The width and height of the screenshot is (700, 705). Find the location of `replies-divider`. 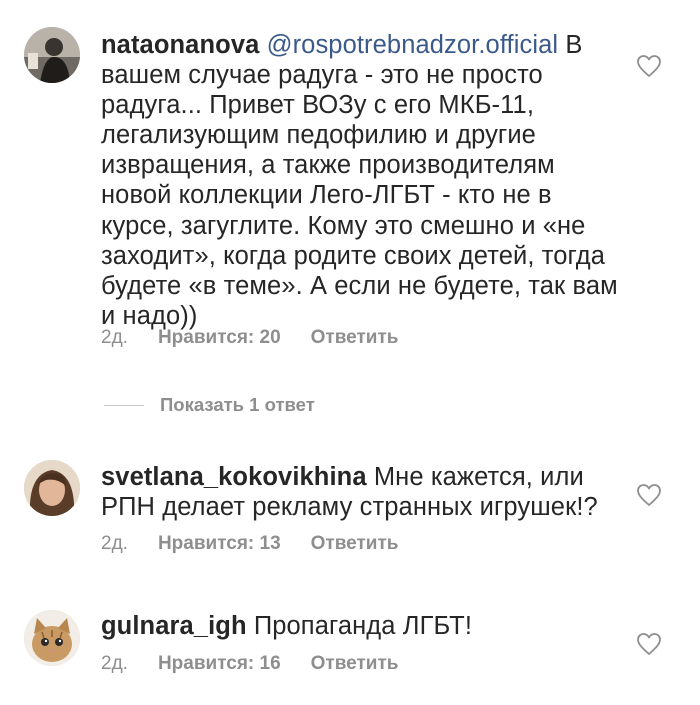

replies-divider is located at coordinates (124, 405).